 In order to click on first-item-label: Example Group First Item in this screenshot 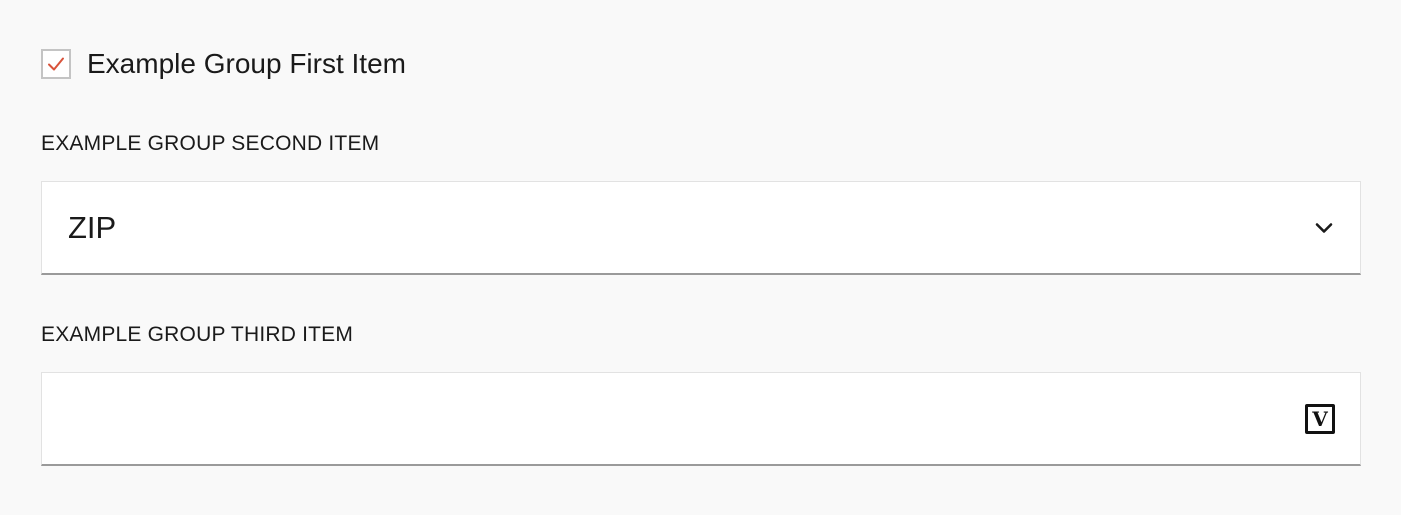, I will do `click(246, 64)`.